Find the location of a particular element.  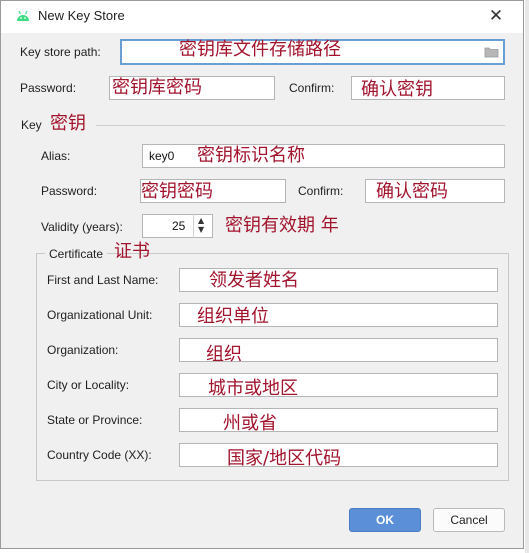

city-locality-label: City or Locality: is located at coordinates (88, 385).